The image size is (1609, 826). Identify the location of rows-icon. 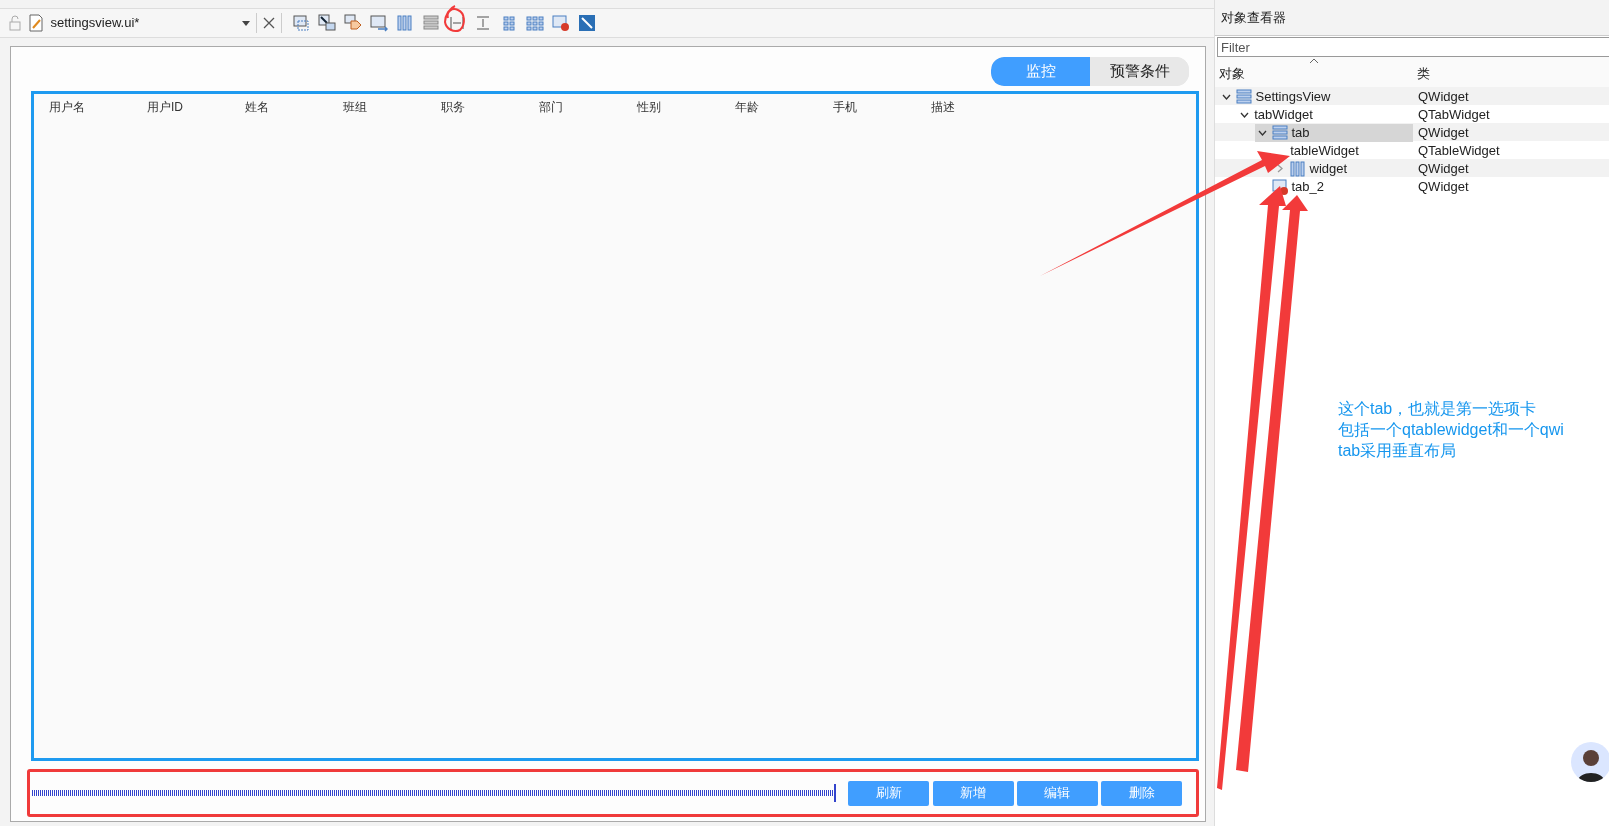
(431, 23).